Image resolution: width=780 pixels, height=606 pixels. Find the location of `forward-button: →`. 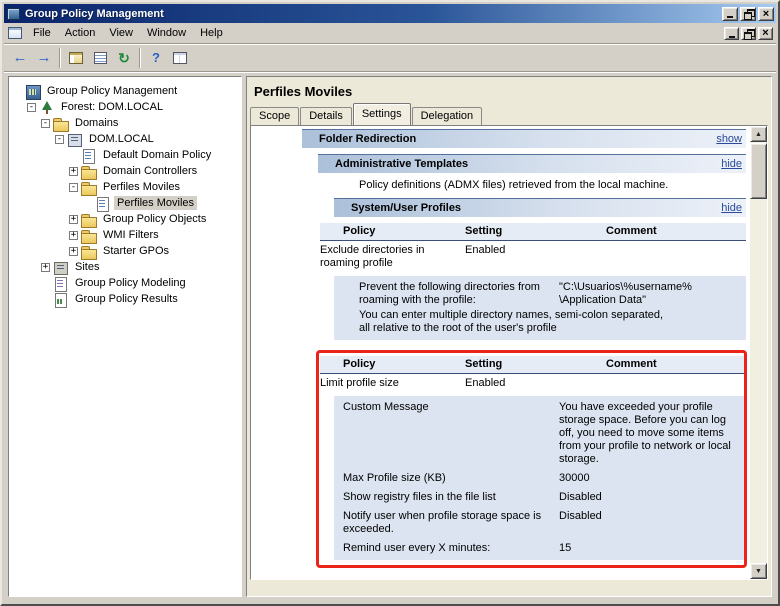

forward-button: → is located at coordinates (44, 58).